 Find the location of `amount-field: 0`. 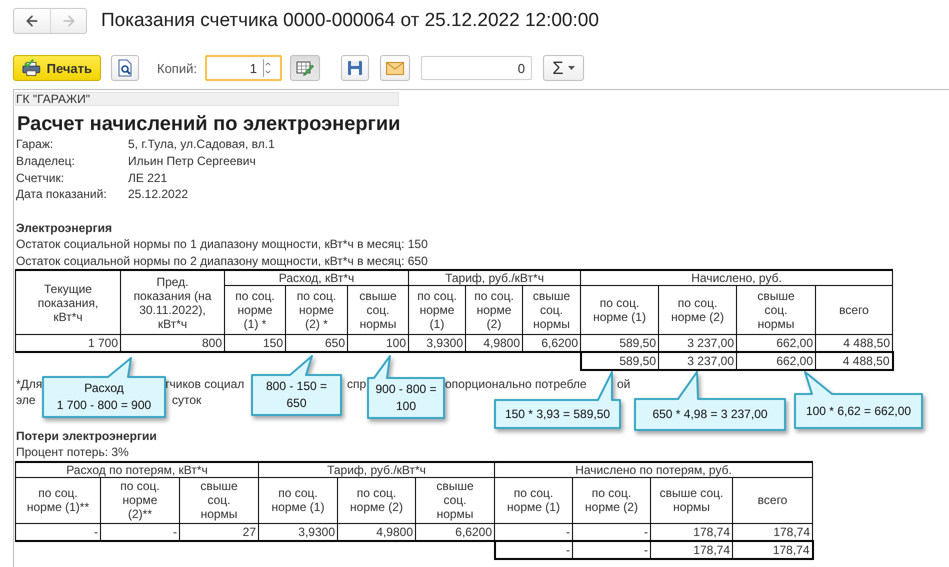

amount-field: 0 is located at coordinates (476, 68).